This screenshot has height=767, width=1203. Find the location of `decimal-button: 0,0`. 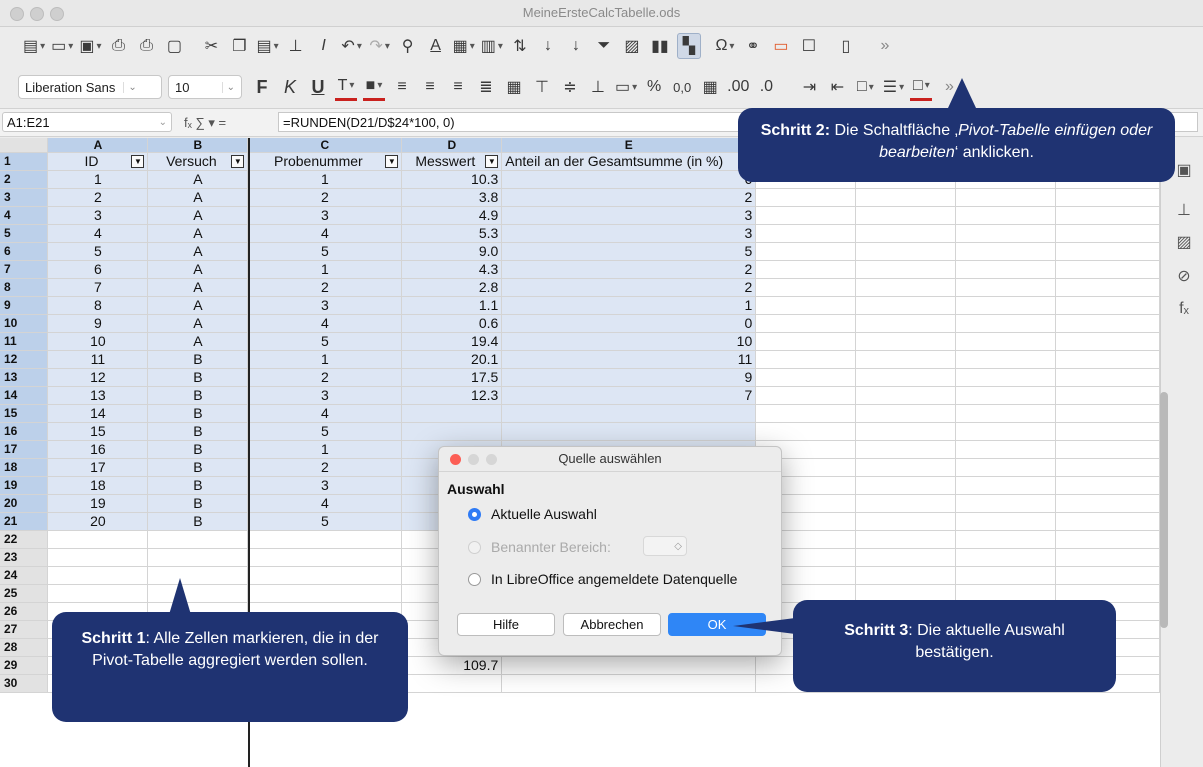

decimal-button: 0,0 is located at coordinates (682, 87).